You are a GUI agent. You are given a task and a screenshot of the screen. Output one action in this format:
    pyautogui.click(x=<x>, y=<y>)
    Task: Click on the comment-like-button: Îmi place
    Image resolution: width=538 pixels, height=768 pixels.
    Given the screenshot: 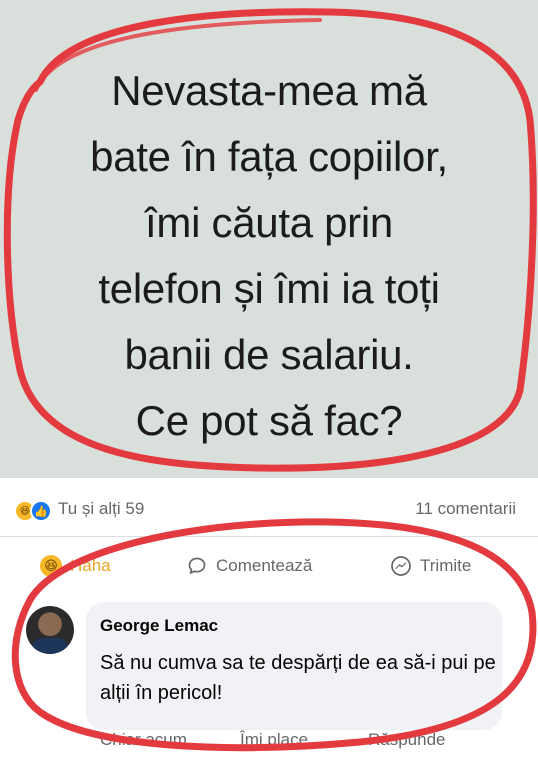 What is the action you would take?
    pyautogui.click(x=274, y=740)
    